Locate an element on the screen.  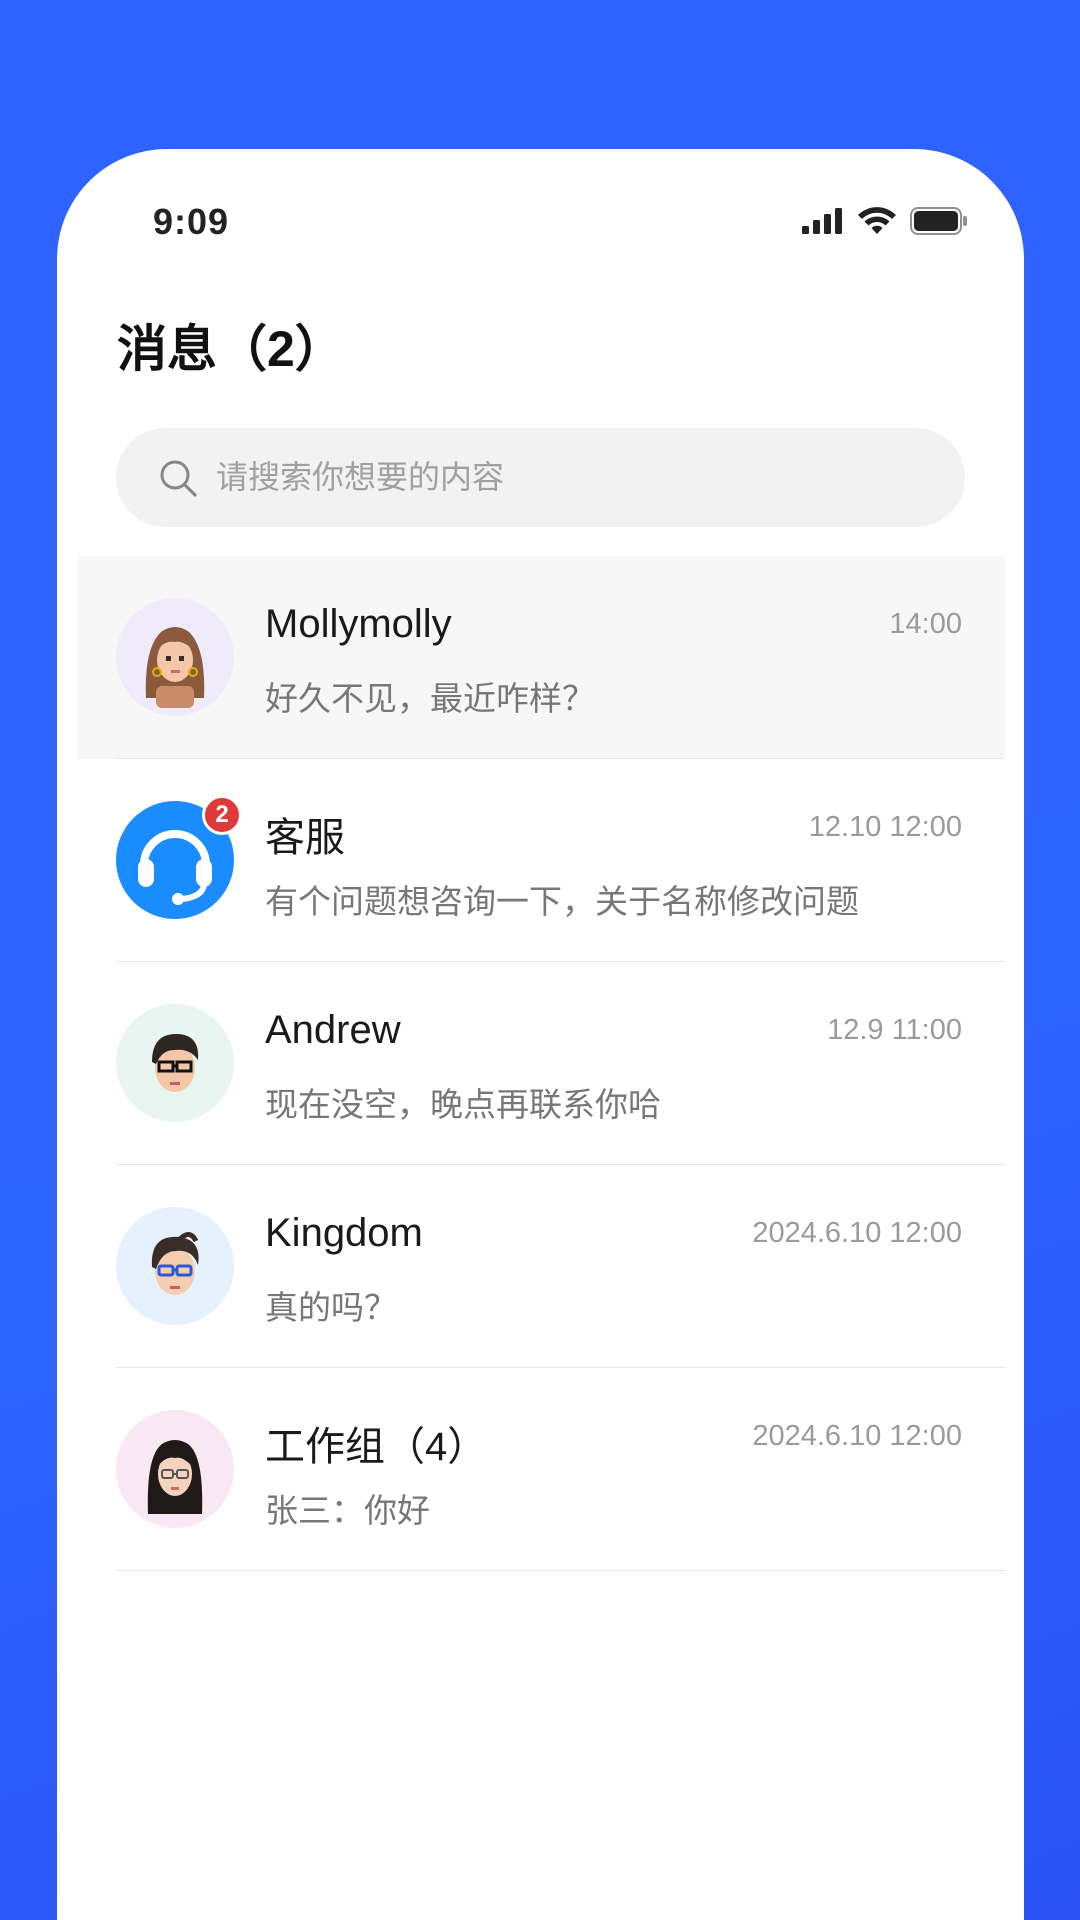
conversation-item: Andrew 12.9 11:00 现在没空，晚点再联系你哈 is located at coordinates (540, 1063).